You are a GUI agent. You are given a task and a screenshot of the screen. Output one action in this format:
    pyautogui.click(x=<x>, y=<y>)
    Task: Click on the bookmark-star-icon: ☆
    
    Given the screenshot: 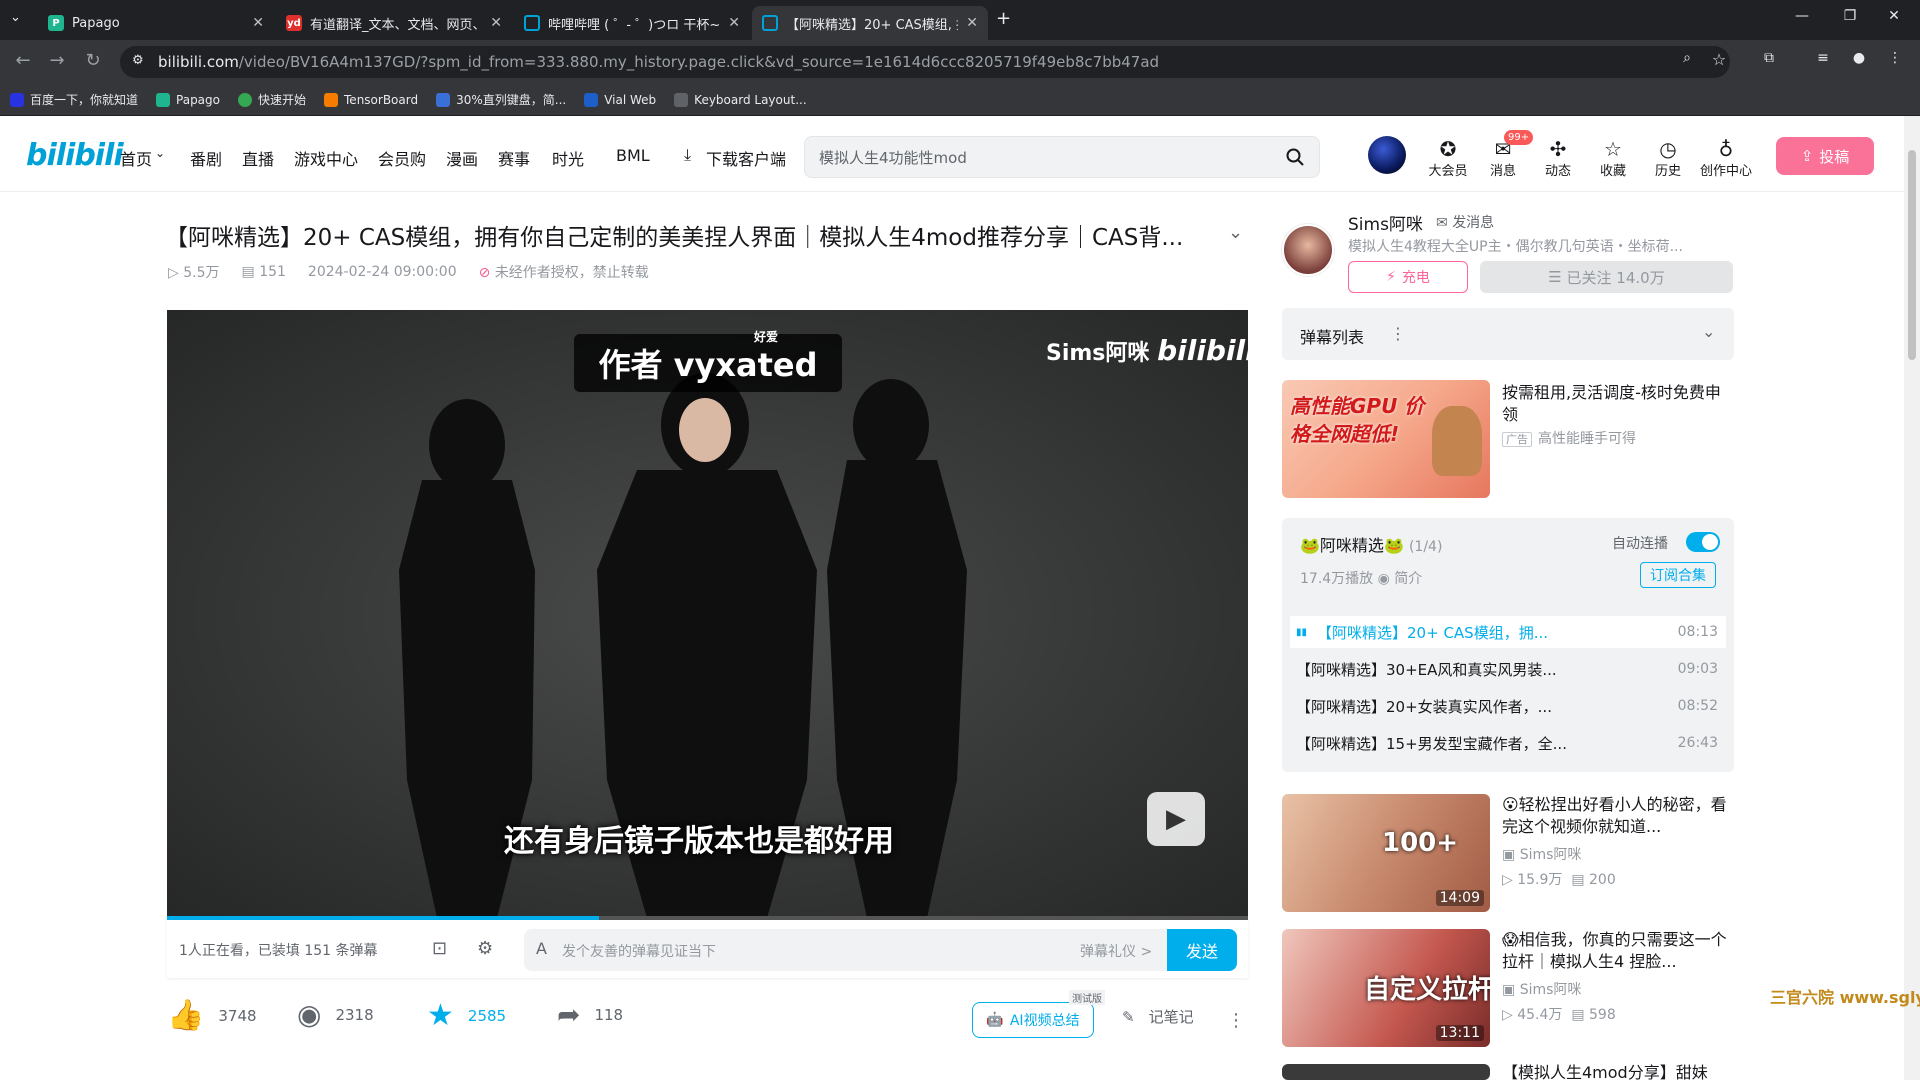 What is the action you would take?
    pyautogui.click(x=1719, y=59)
    